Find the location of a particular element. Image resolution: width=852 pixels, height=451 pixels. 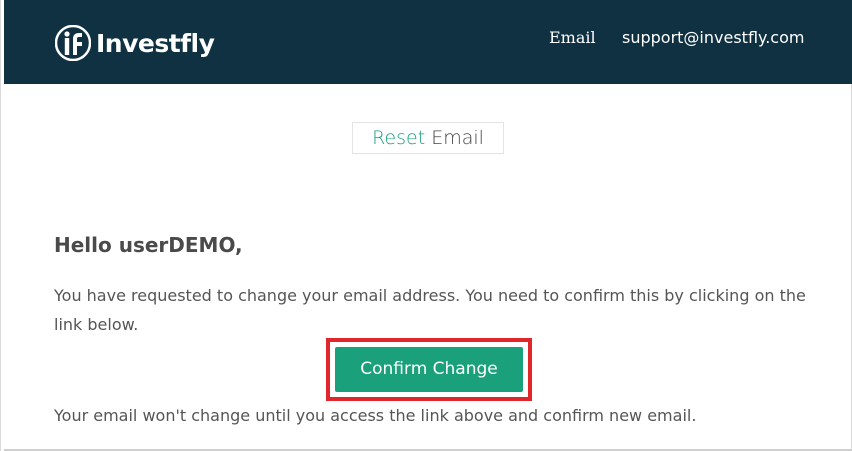

confirm-change-button: Confirm Change is located at coordinates (429, 369).